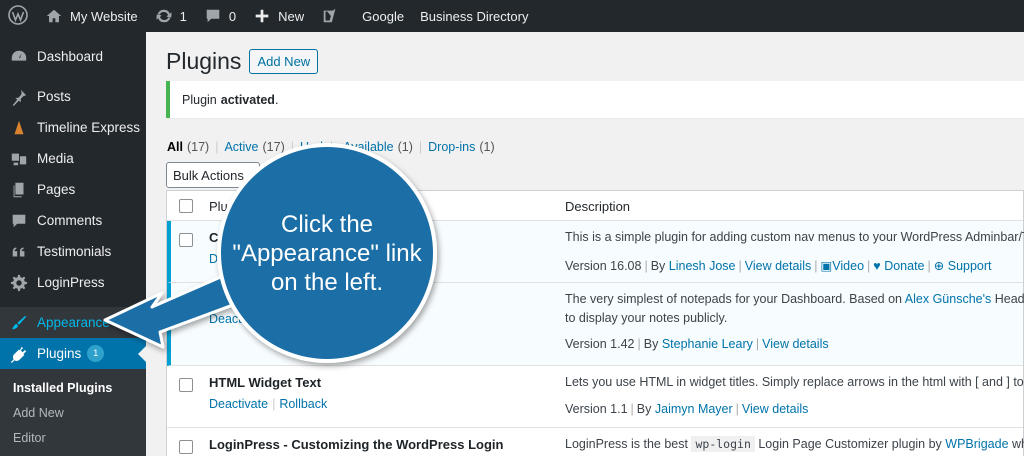 This screenshot has width=1024, height=456. What do you see at coordinates (208, 175) in the screenshot?
I see `bulk-actions-label: Bulk Actions` at bounding box center [208, 175].